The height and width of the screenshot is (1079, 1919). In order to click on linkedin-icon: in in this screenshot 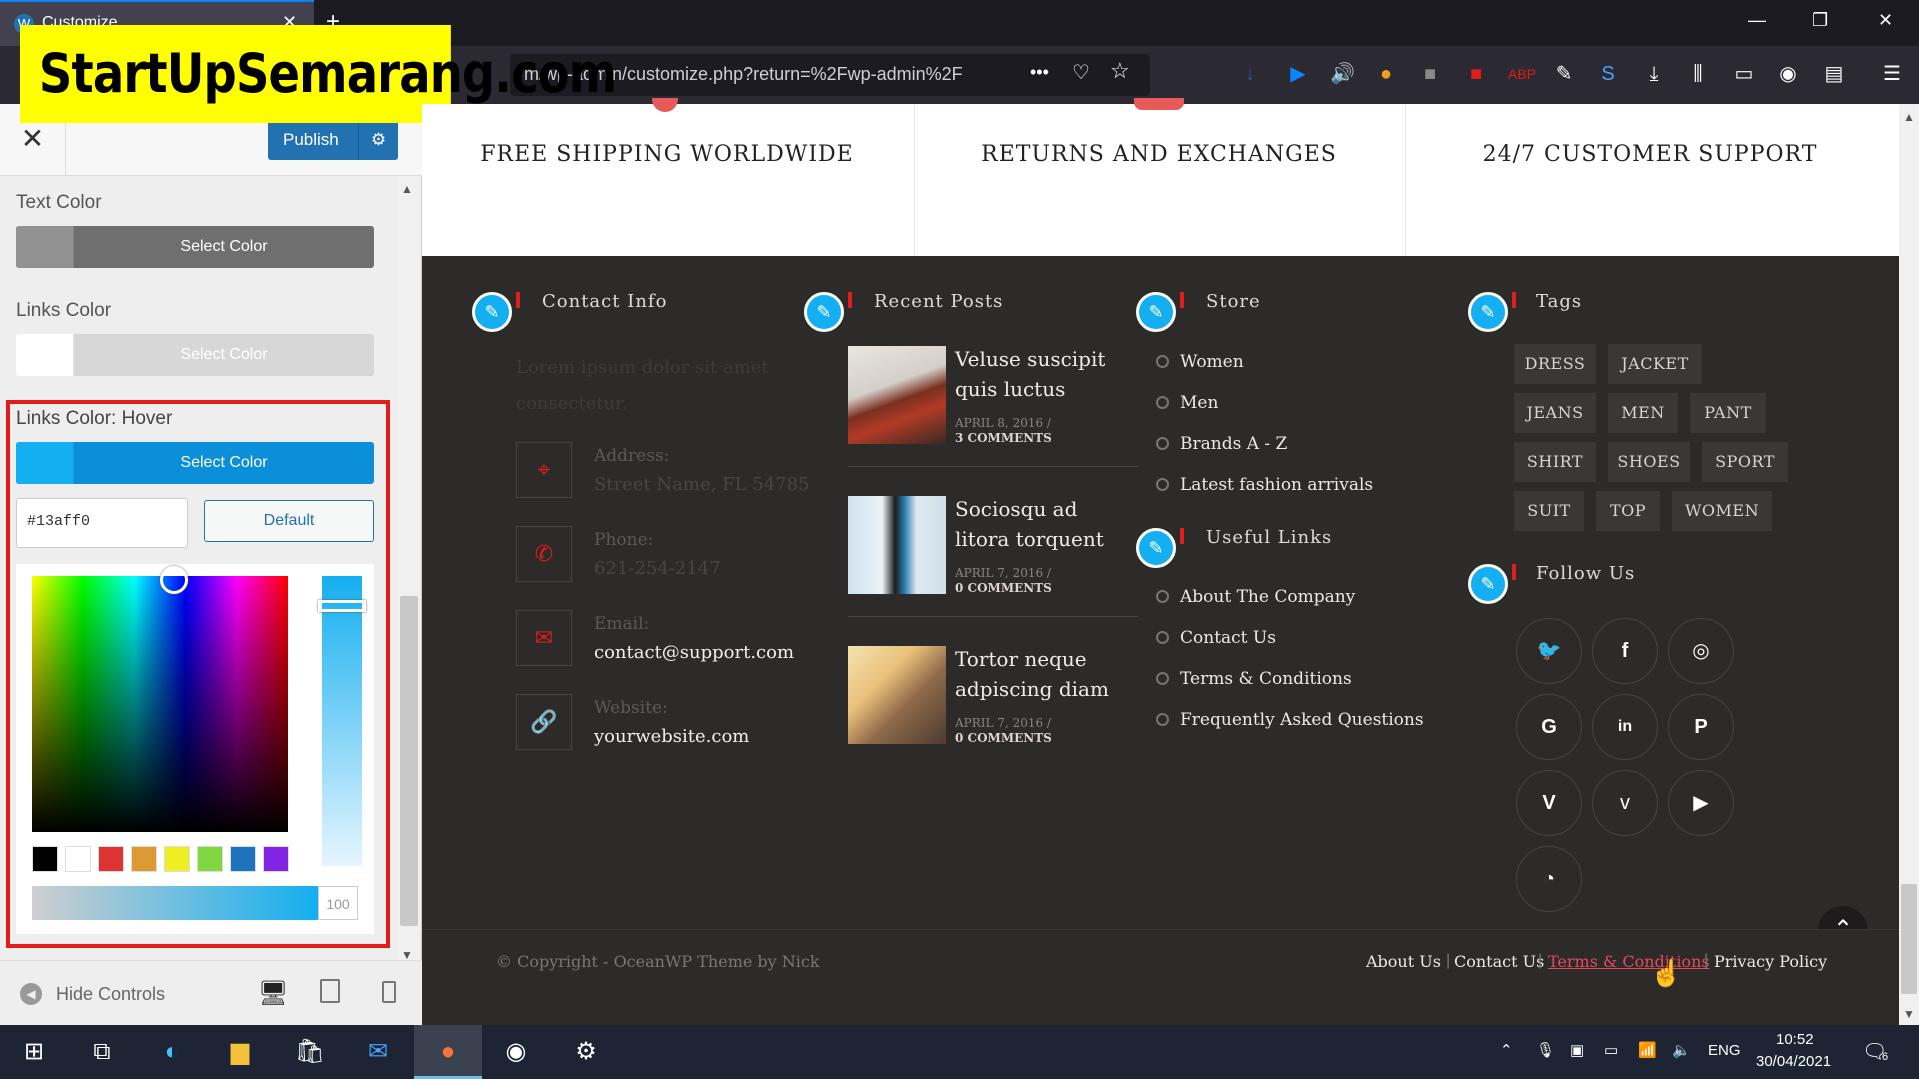, I will do `click(1625, 727)`.